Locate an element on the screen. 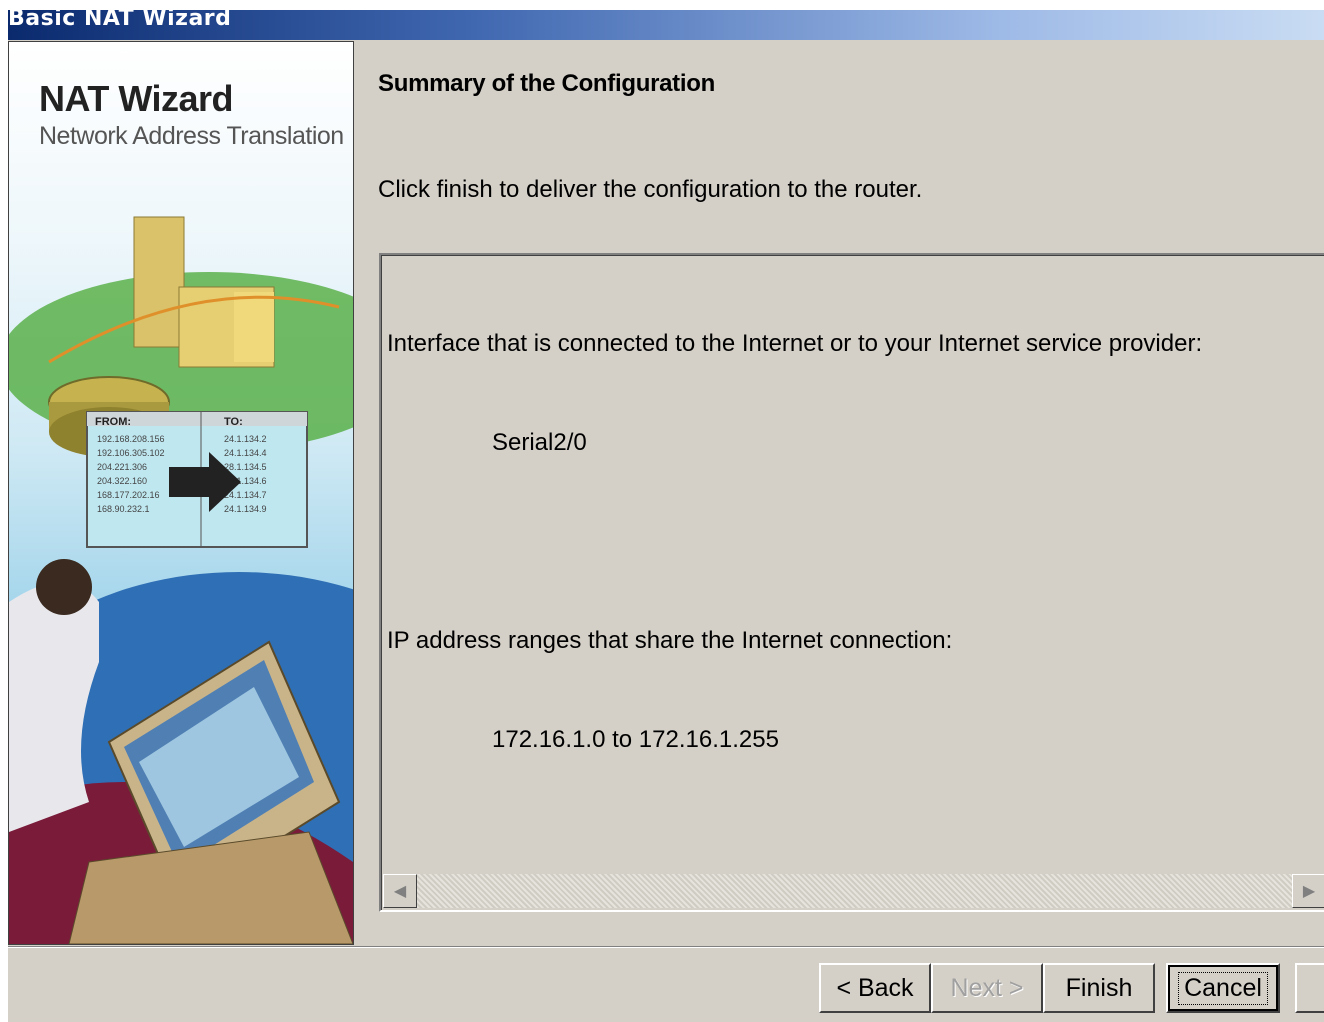  banner-subtitle: Network Address Translation is located at coordinates (191, 136).